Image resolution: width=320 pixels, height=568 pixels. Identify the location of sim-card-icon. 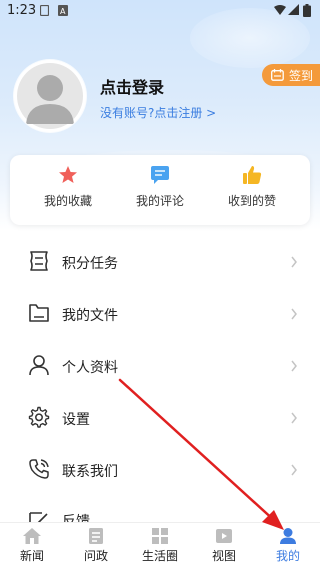
(44, 10).